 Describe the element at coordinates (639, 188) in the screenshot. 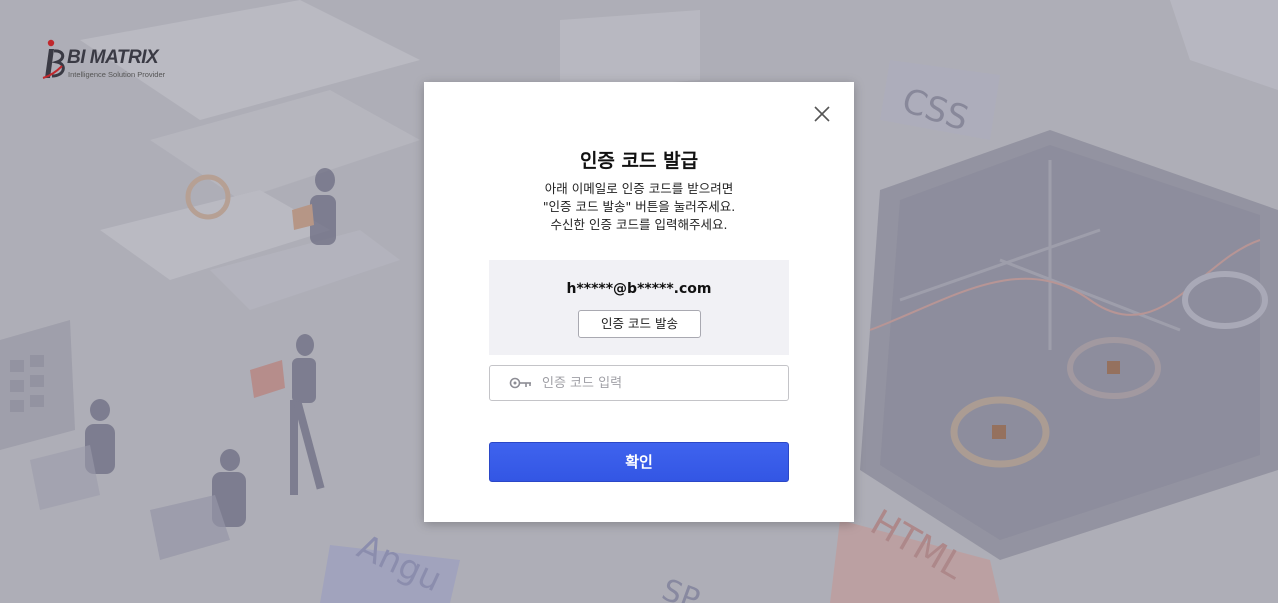

I see `description-line: 아래 이메일로 인증 코드를 받으려면` at that location.